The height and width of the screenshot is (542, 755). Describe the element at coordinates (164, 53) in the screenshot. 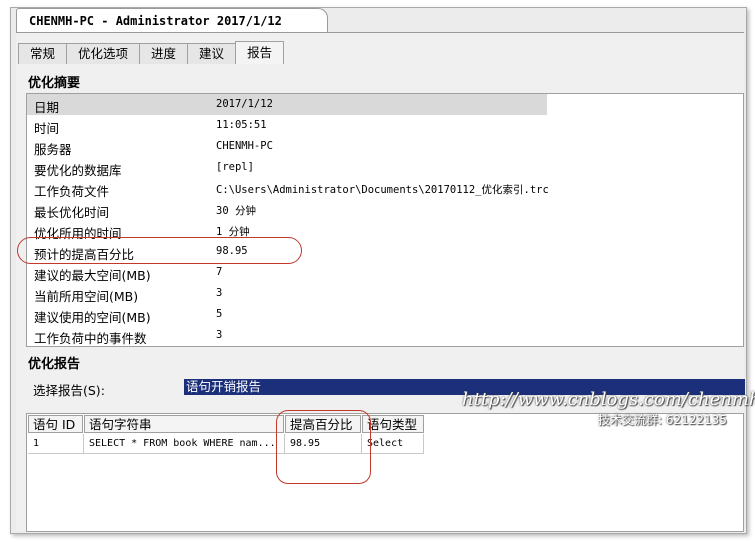

I see `tab-progress: 进度` at that location.